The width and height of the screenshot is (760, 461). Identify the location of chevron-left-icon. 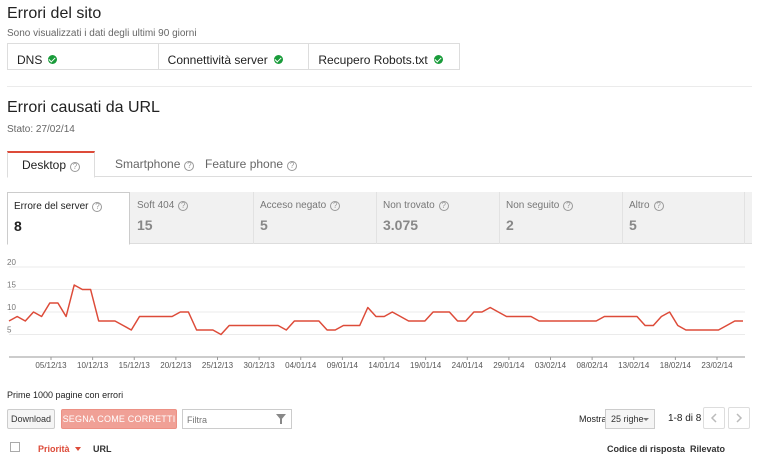
(713, 418).